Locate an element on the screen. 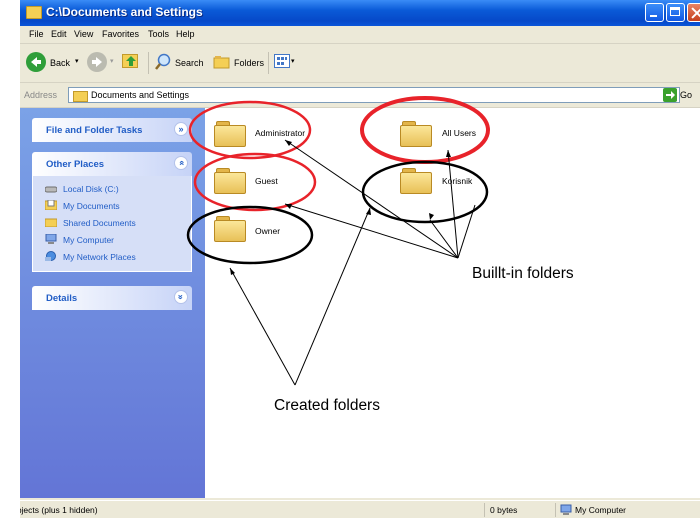 Image resolution: width=700 pixels, height=518 pixels. back-button: Back is located at coordinates (60, 63).